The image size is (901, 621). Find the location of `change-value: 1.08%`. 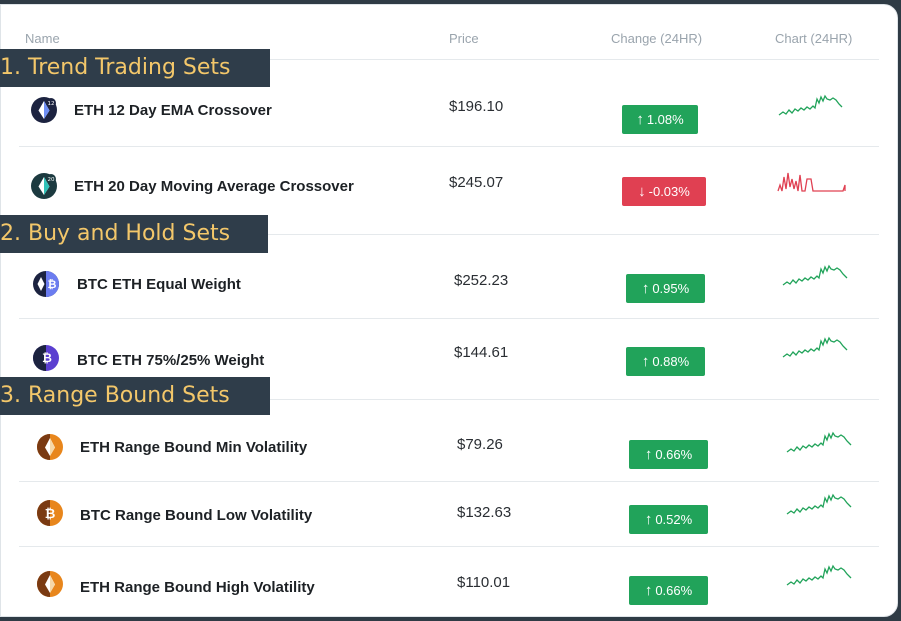

change-value: 1.08% is located at coordinates (665, 119).